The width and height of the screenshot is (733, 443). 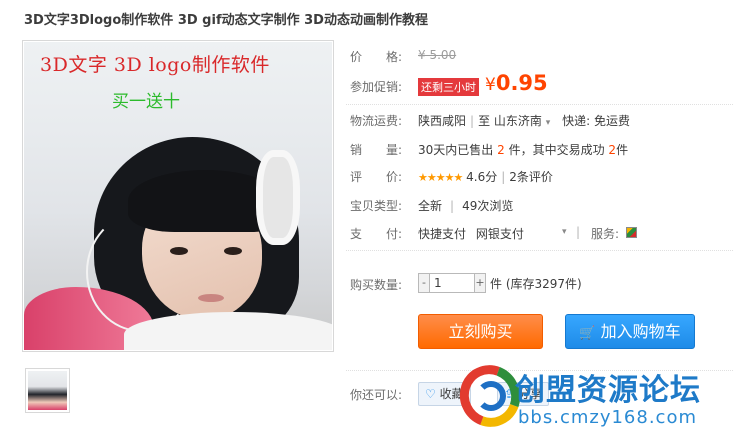 I want to click on stock-info: 件 (库存3297件), so click(x=536, y=283).